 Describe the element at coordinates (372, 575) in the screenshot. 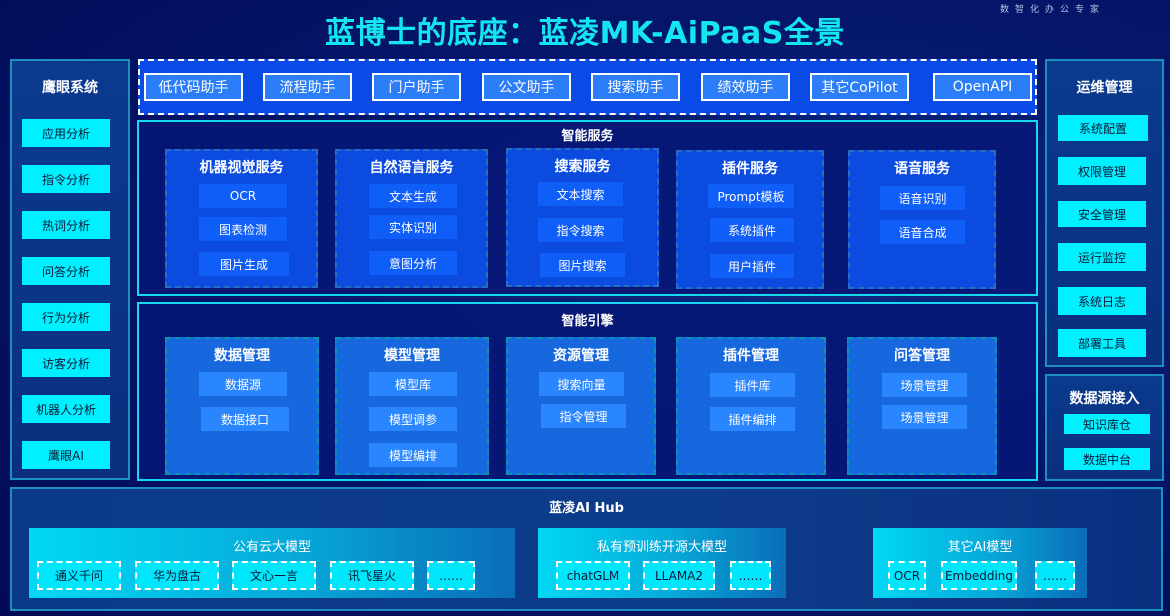

I see `model-item: 讯飞星火` at that location.